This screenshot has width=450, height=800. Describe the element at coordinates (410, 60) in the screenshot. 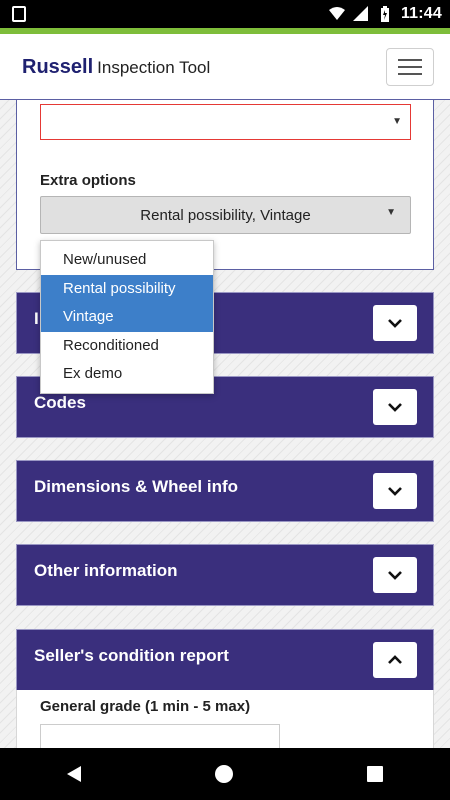

I see `hamburger-icon` at that location.